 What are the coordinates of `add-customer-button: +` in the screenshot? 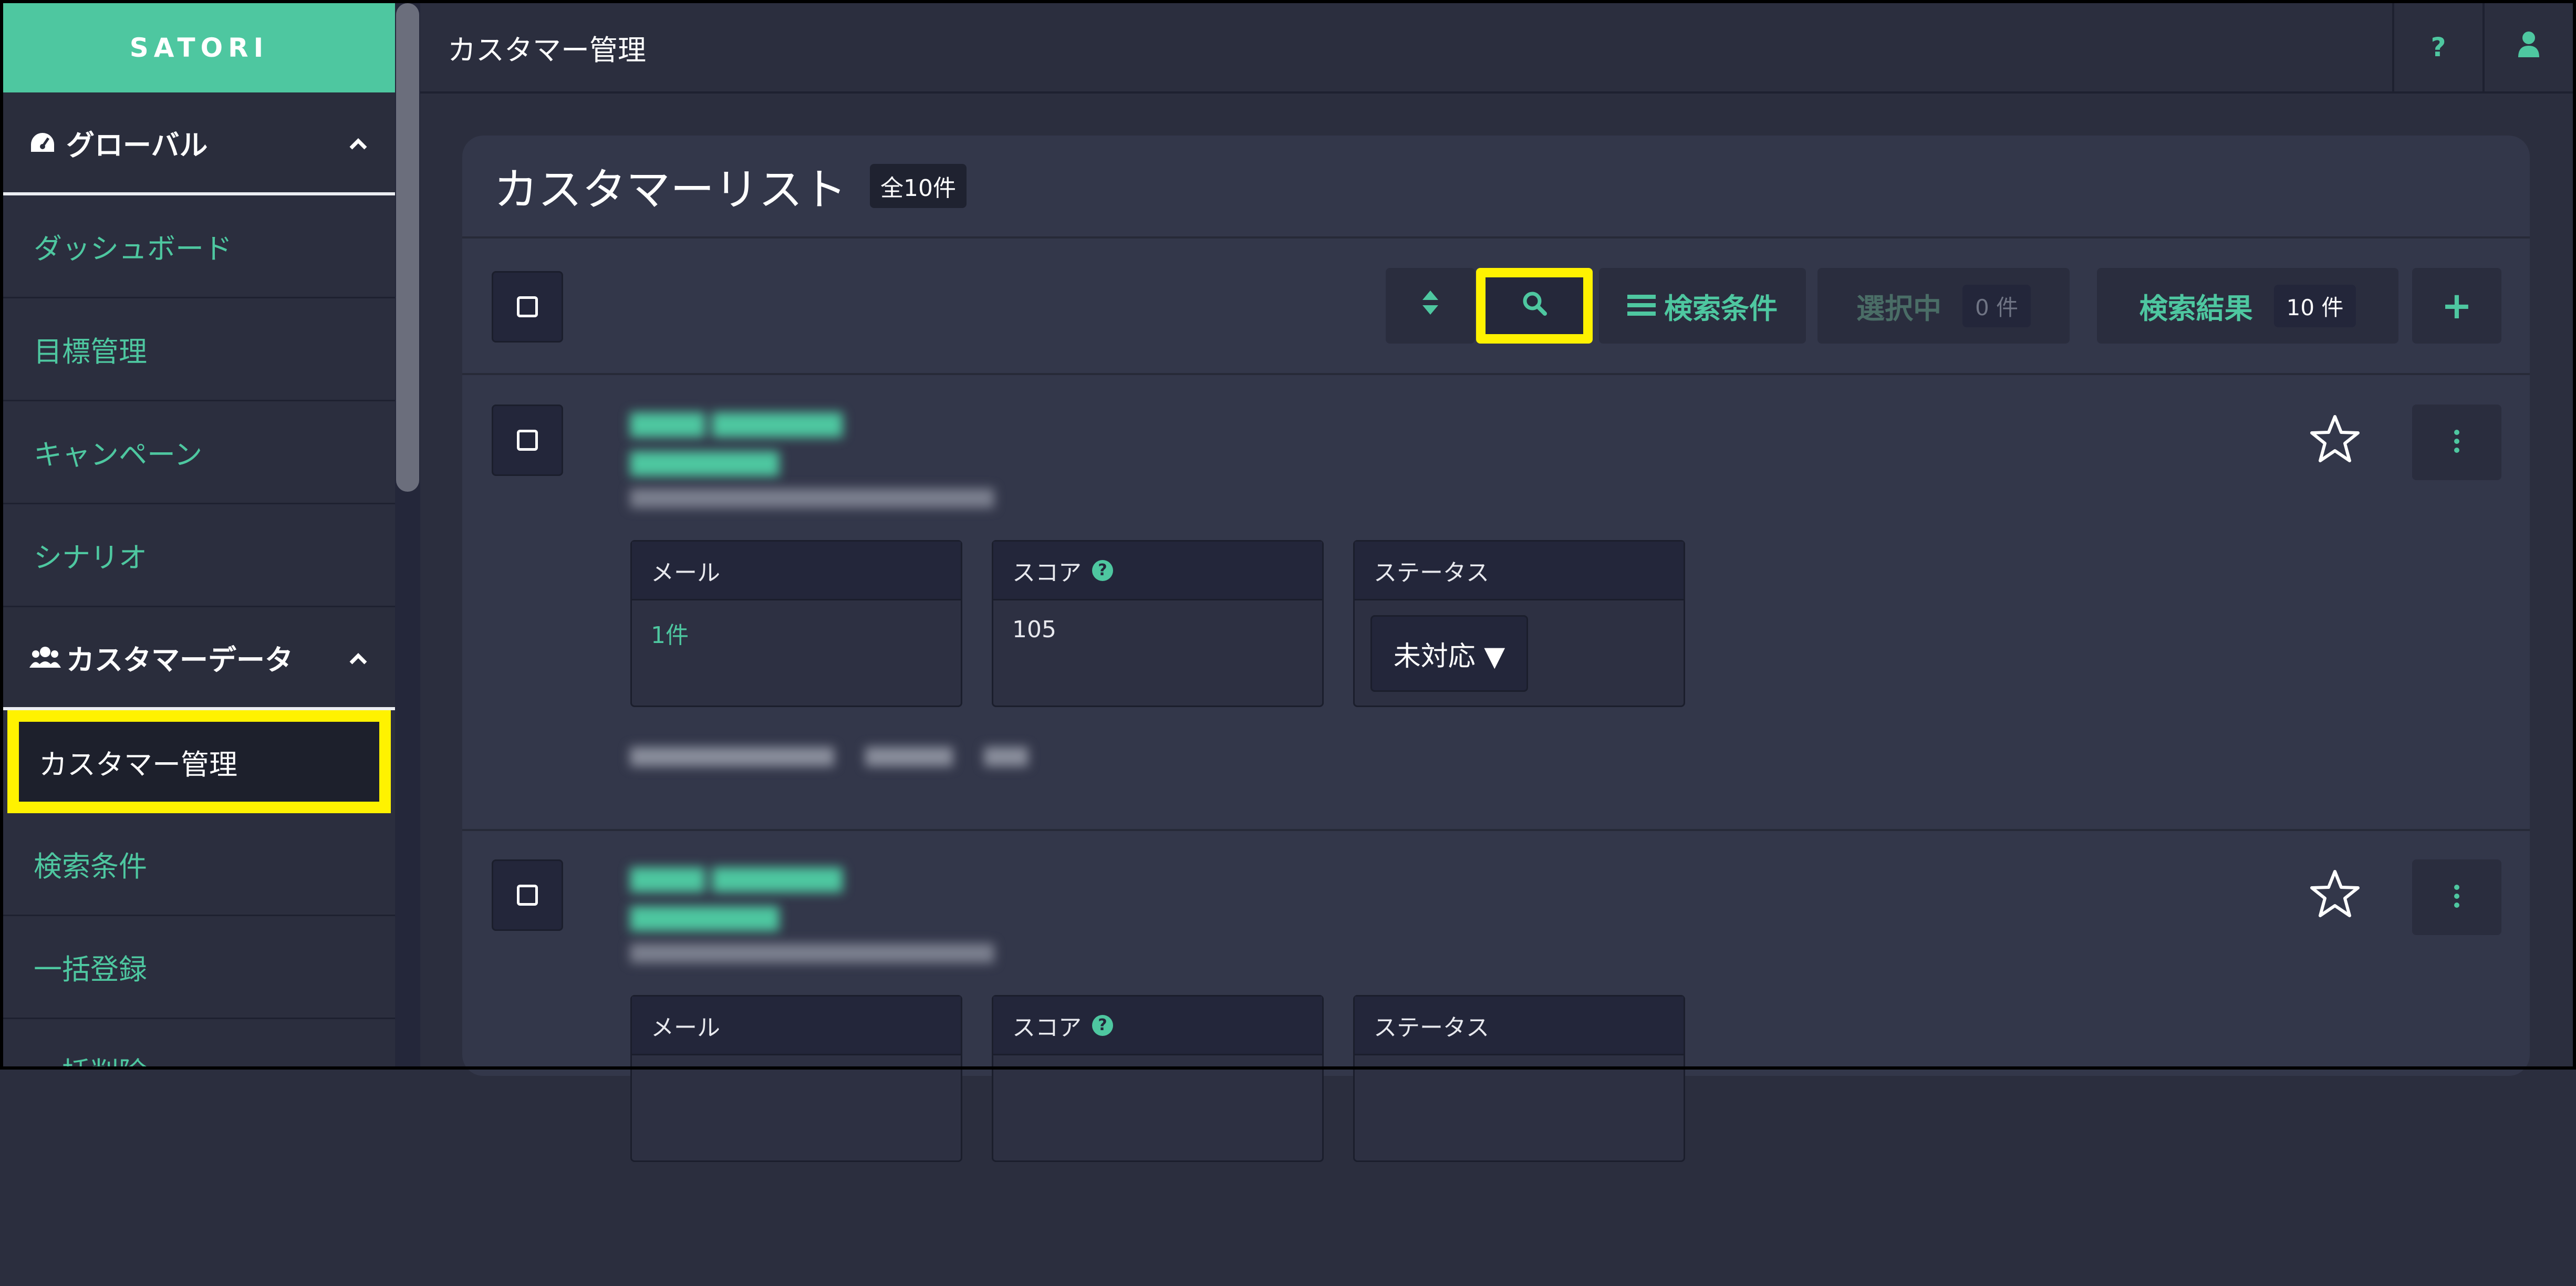 It's located at (2456, 306).